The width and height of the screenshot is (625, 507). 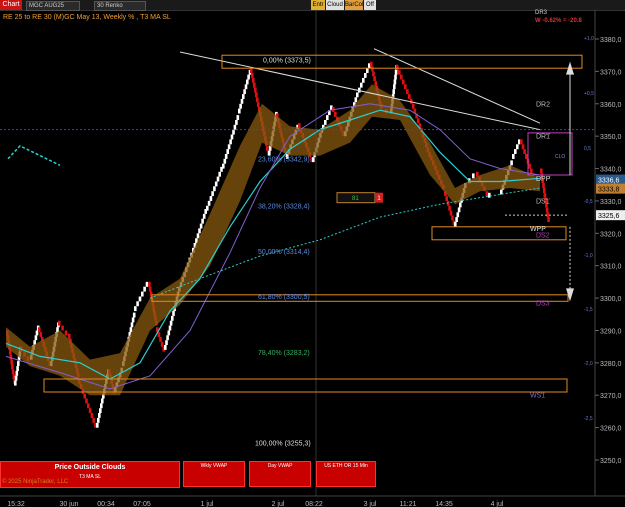 I want to click on time-tick-label: 15:32, so click(x=16, y=504).